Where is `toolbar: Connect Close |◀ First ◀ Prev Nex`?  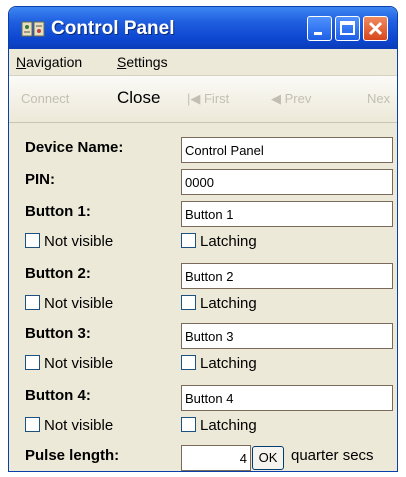
toolbar: Connect Close |◀ First ◀ Prev Nex is located at coordinates (203, 99).